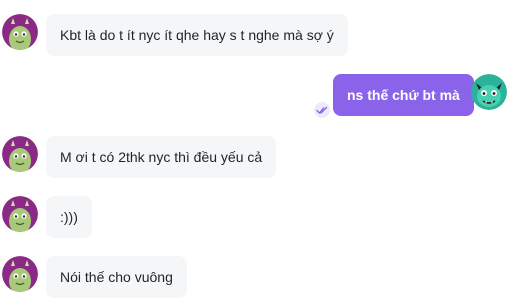  I want to click on incoming-message-bubble: Nói thế cho vuông, so click(116, 277).